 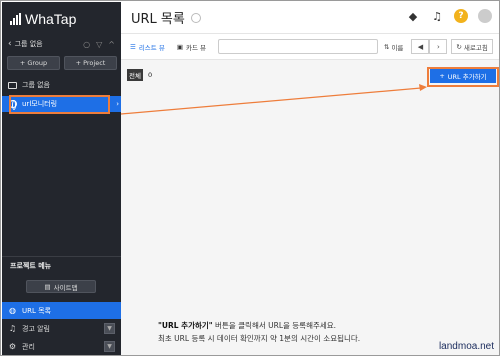 I want to click on logo-text: WhaTap, so click(x=51, y=19).